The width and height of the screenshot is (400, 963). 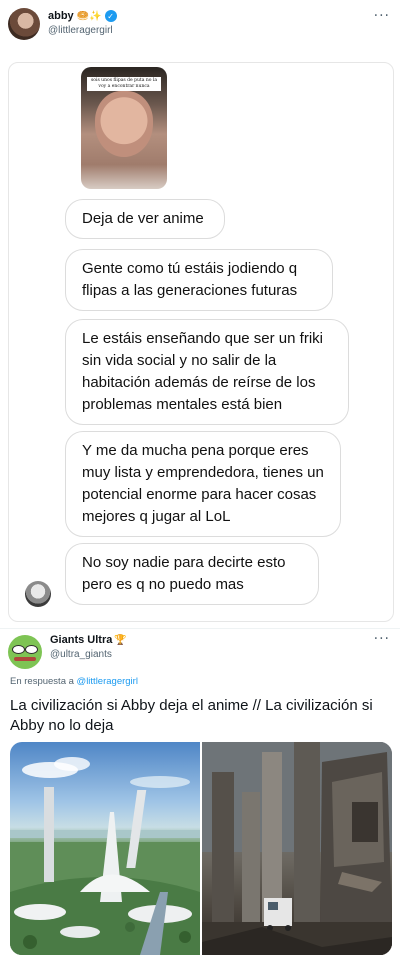 I want to click on ruined-city-illustration, so click(x=297, y=848).